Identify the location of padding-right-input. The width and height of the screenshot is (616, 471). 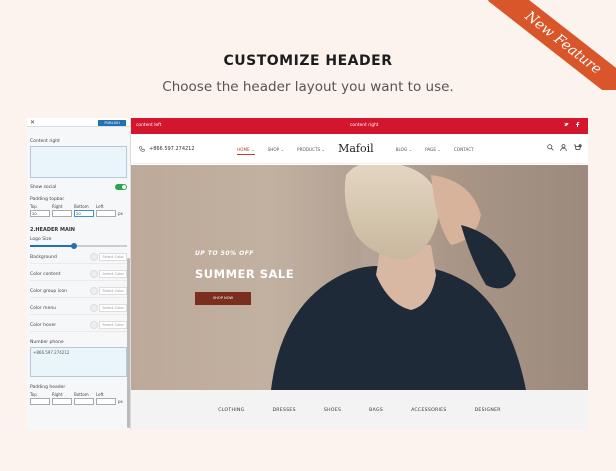
(62, 213).